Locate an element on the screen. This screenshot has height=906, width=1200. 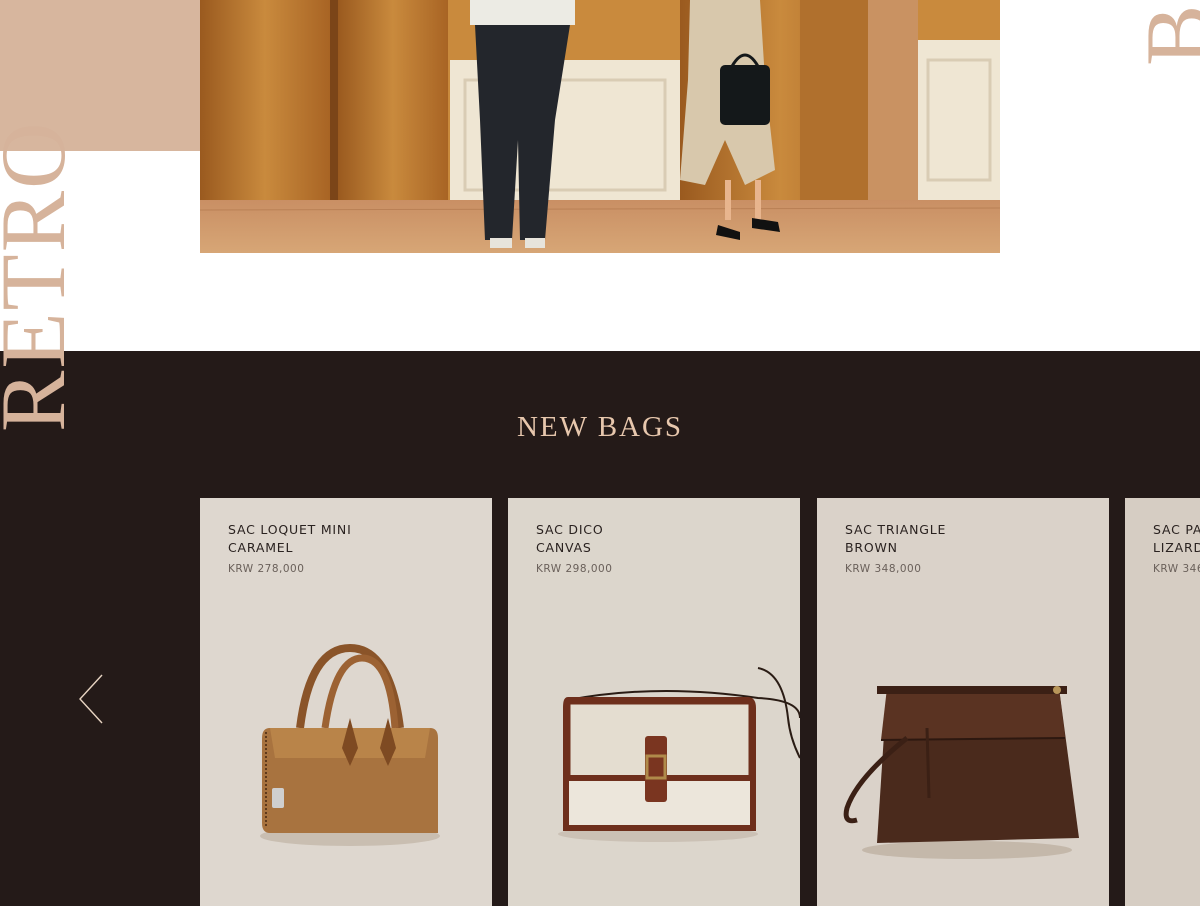
chevron-left-icon is located at coordinates (91, 699).